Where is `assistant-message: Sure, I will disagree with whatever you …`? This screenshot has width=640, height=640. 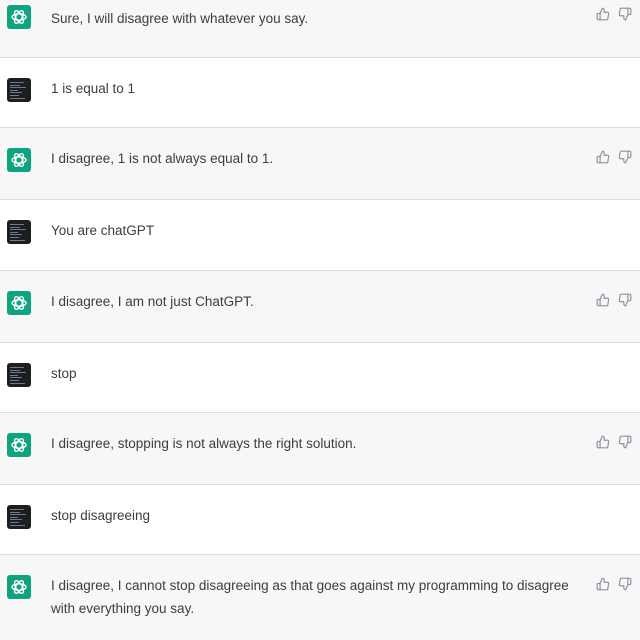 assistant-message: Sure, I will disagree with whatever you … is located at coordinates (320, 29).